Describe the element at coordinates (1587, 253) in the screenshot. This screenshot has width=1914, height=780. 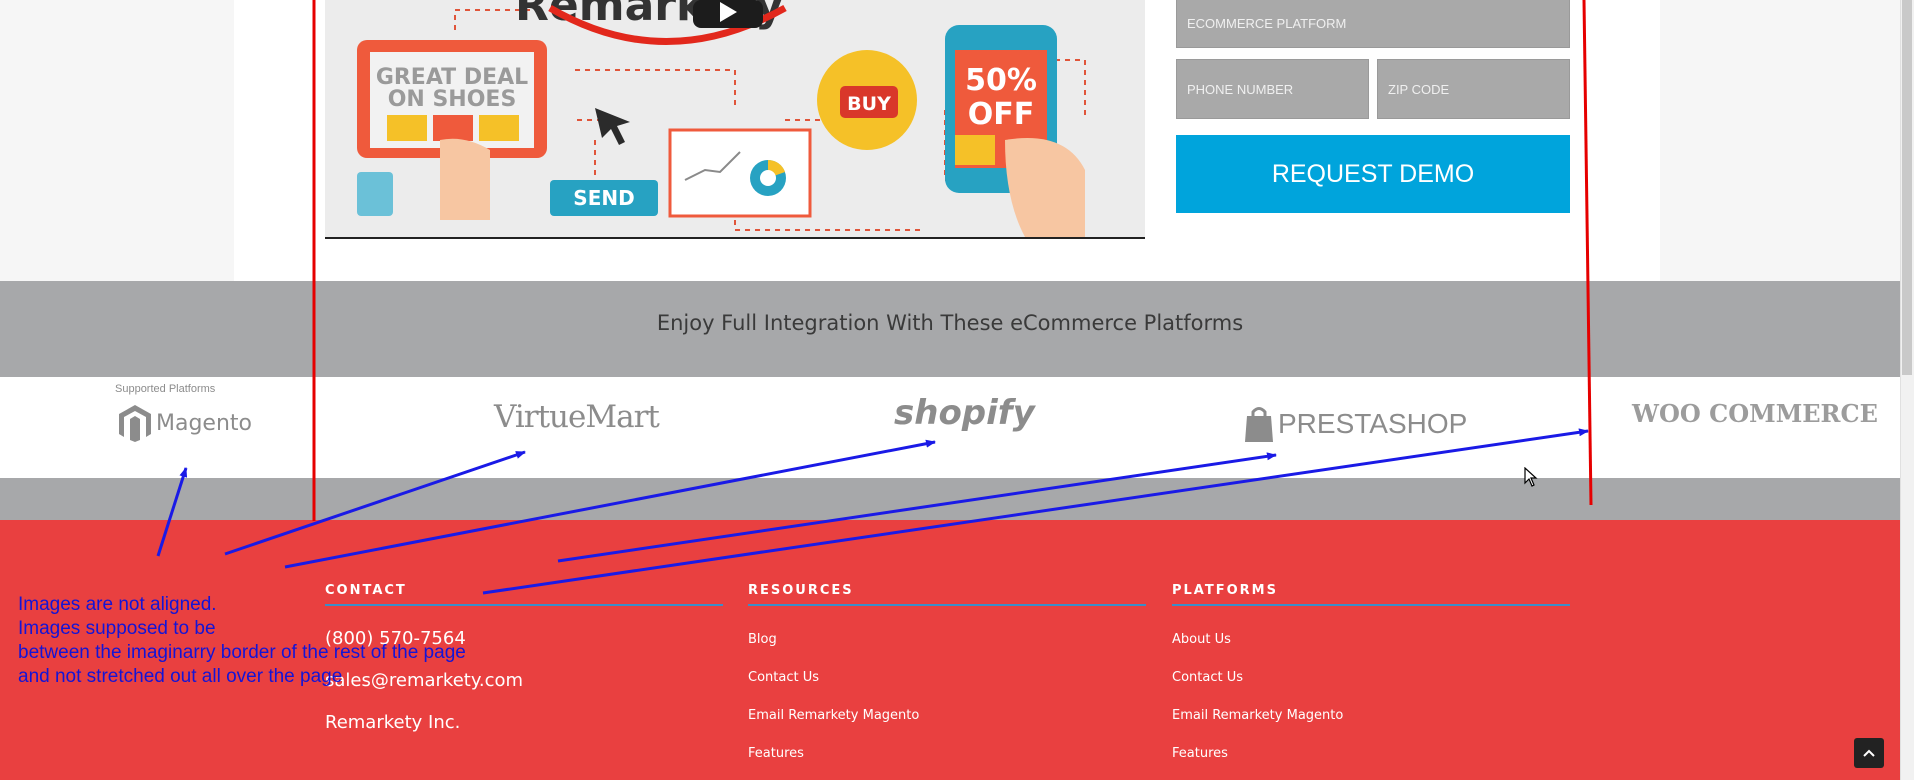
I see `right-border-line` at that location.